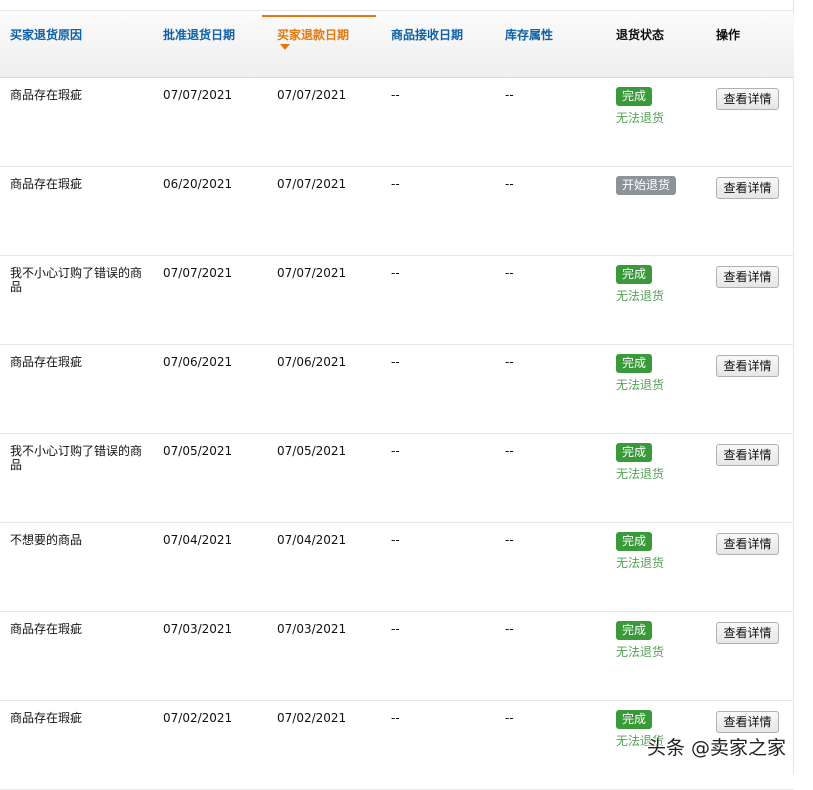 The width and height of the screenshot is (813, 790). Describe the element at coordinates (397, 389) in the screenshot. I see `table-row: 商品存在瑕疵 07/06/2021 07/06/2021 -- -- 完成无法退货 查看详情` at that location.